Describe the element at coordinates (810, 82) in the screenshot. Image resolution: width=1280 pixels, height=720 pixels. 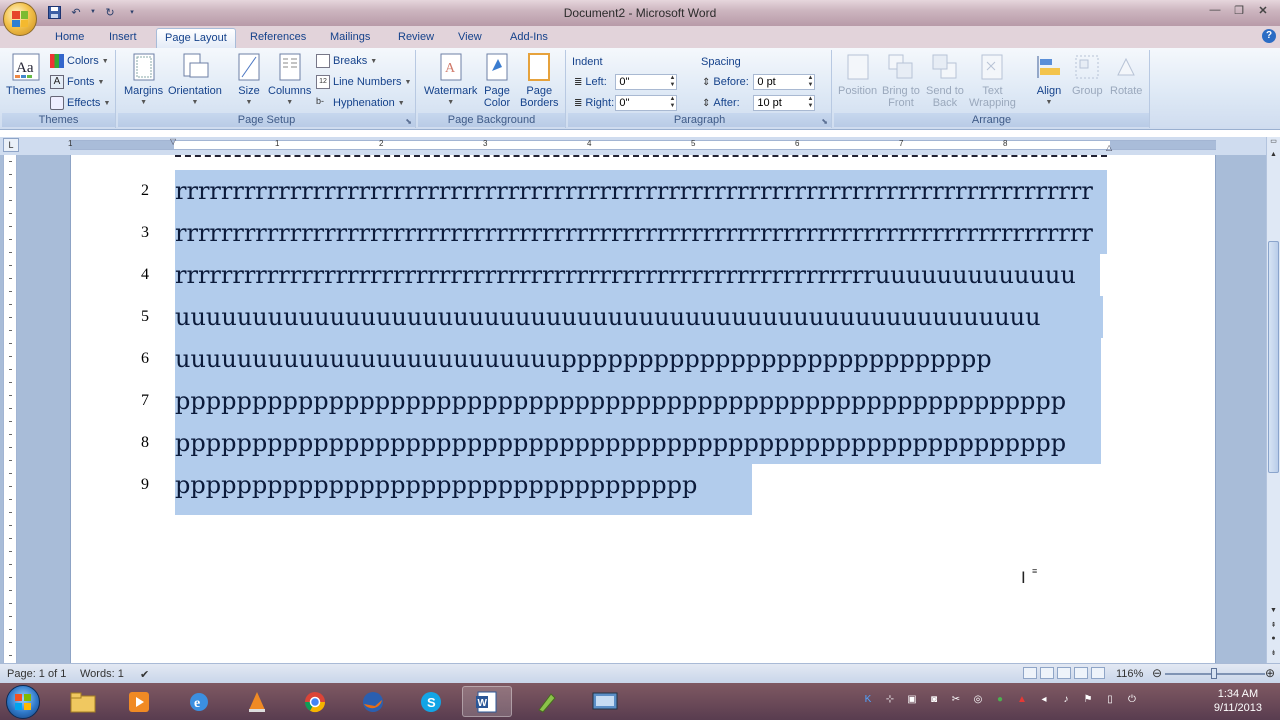
I see `spacing-before-spin-icon: ▲ ▼` at that location.